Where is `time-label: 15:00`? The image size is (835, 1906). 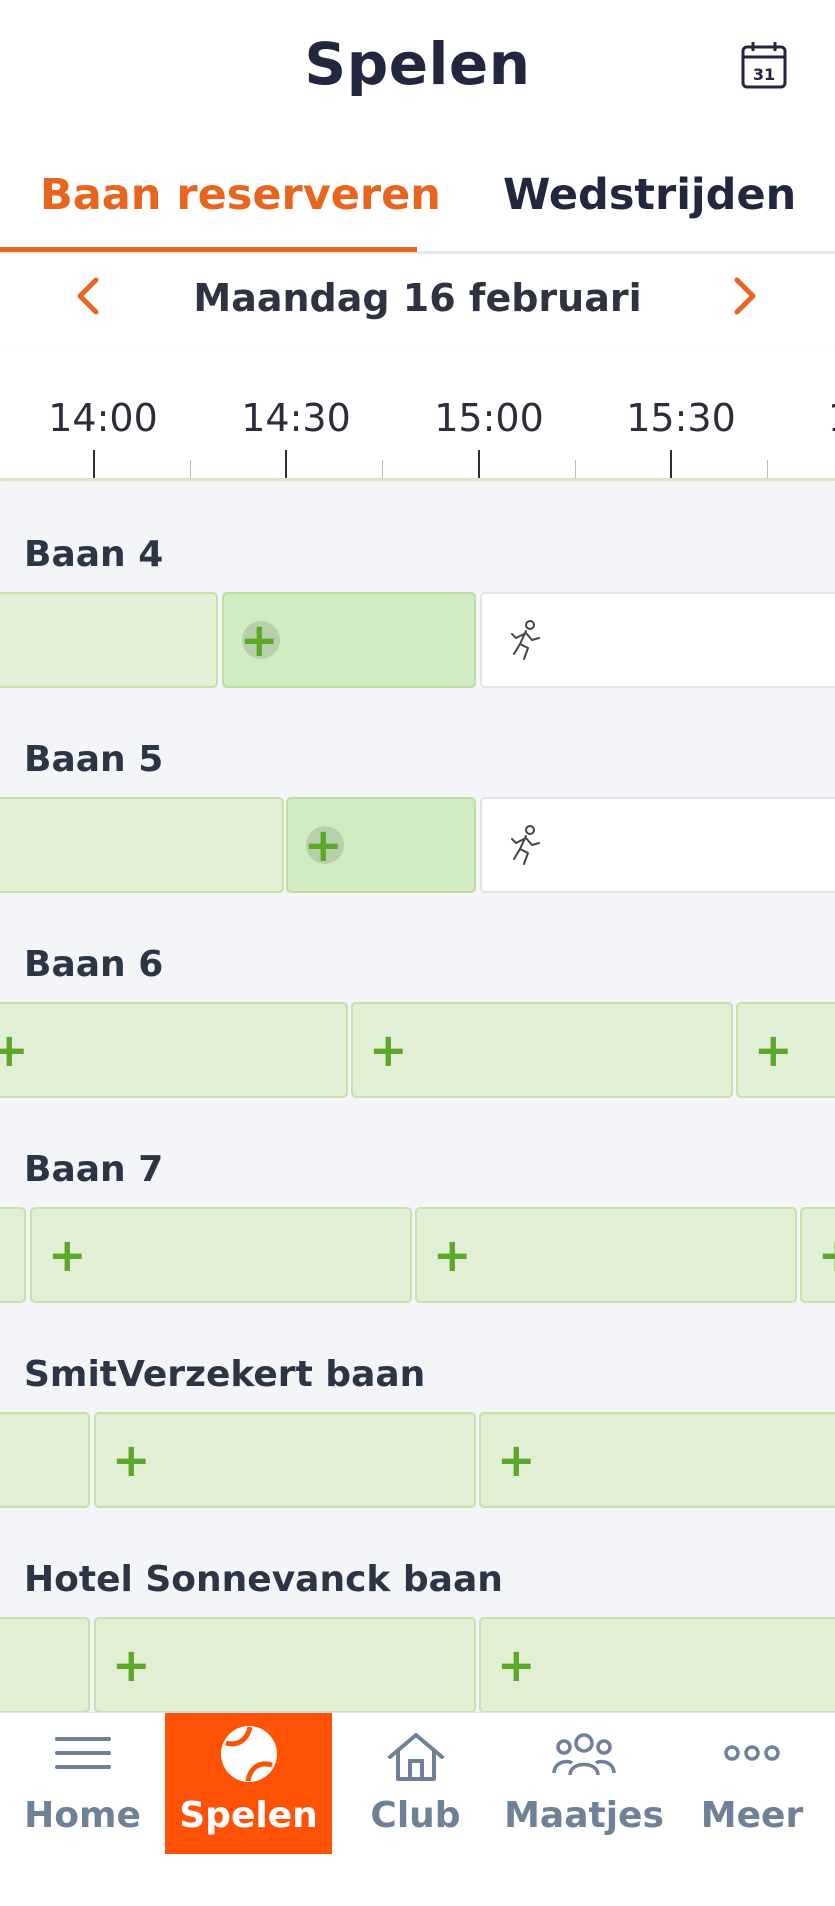 time-label: 15:00 is located at coordinates (489, 418).